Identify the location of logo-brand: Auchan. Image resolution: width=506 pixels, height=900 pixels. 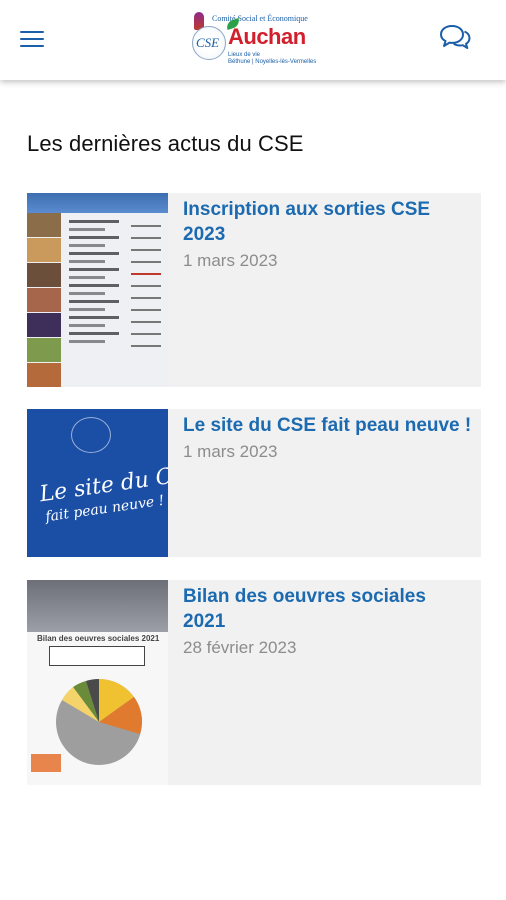
(267, 36).